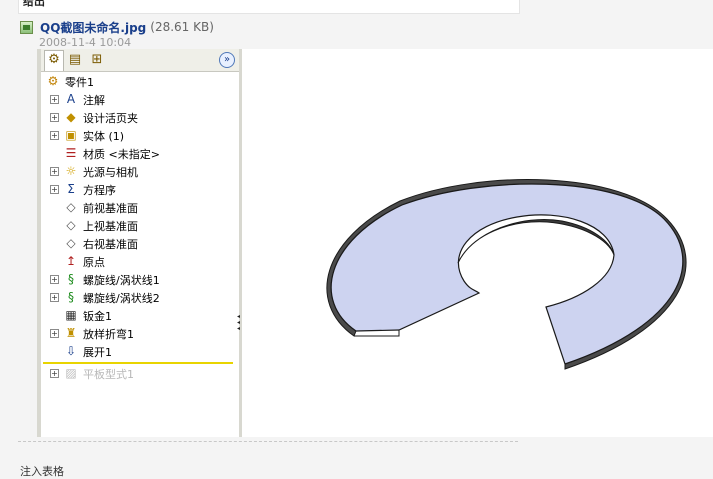  I want to click on tree-item-label: 螺旋线/涡状线2, so click(121, 298).